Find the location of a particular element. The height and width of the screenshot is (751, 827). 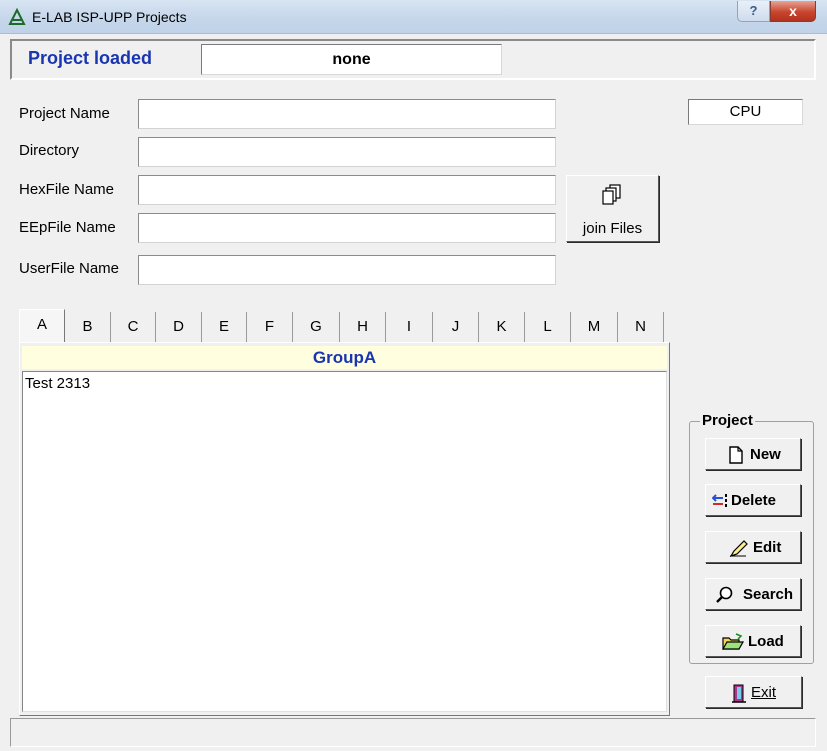

tab-d: D is located at coordinates (179, 327).